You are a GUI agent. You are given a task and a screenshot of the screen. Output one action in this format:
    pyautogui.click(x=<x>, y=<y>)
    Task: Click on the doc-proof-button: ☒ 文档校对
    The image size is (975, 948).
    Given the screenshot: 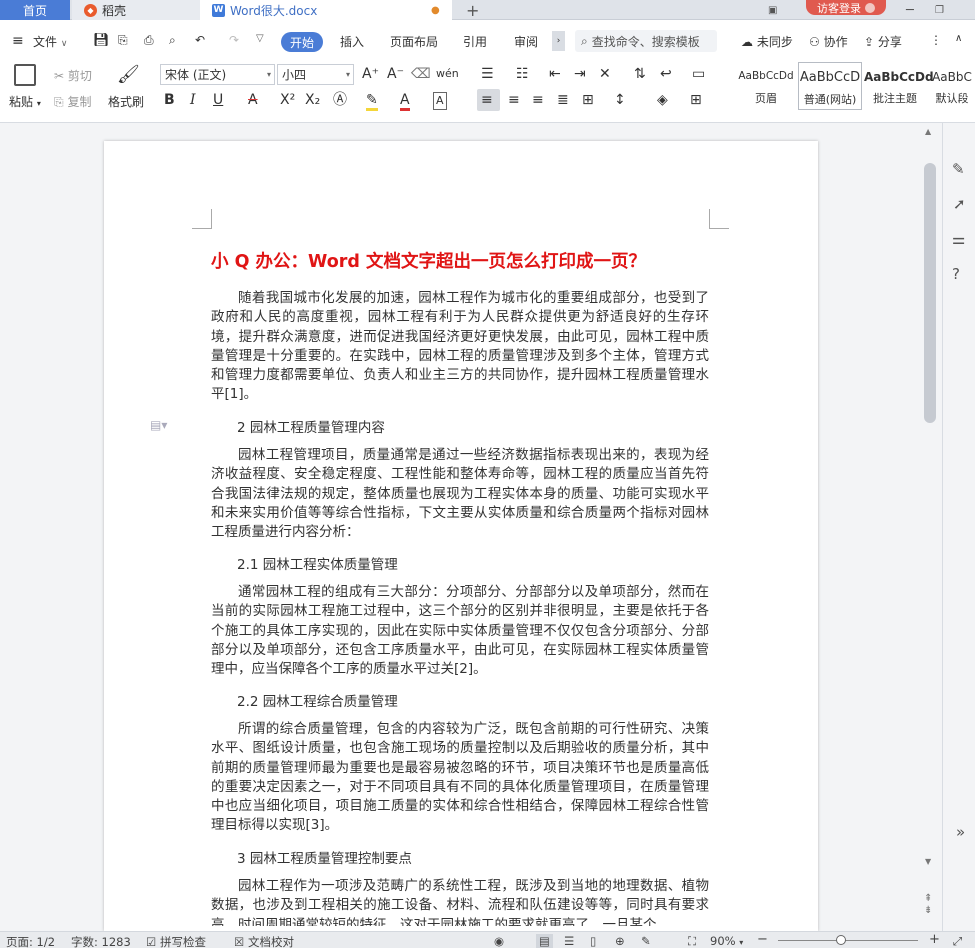 What is the action you would take?
    pyautogui.click(x=264, y=941)
    